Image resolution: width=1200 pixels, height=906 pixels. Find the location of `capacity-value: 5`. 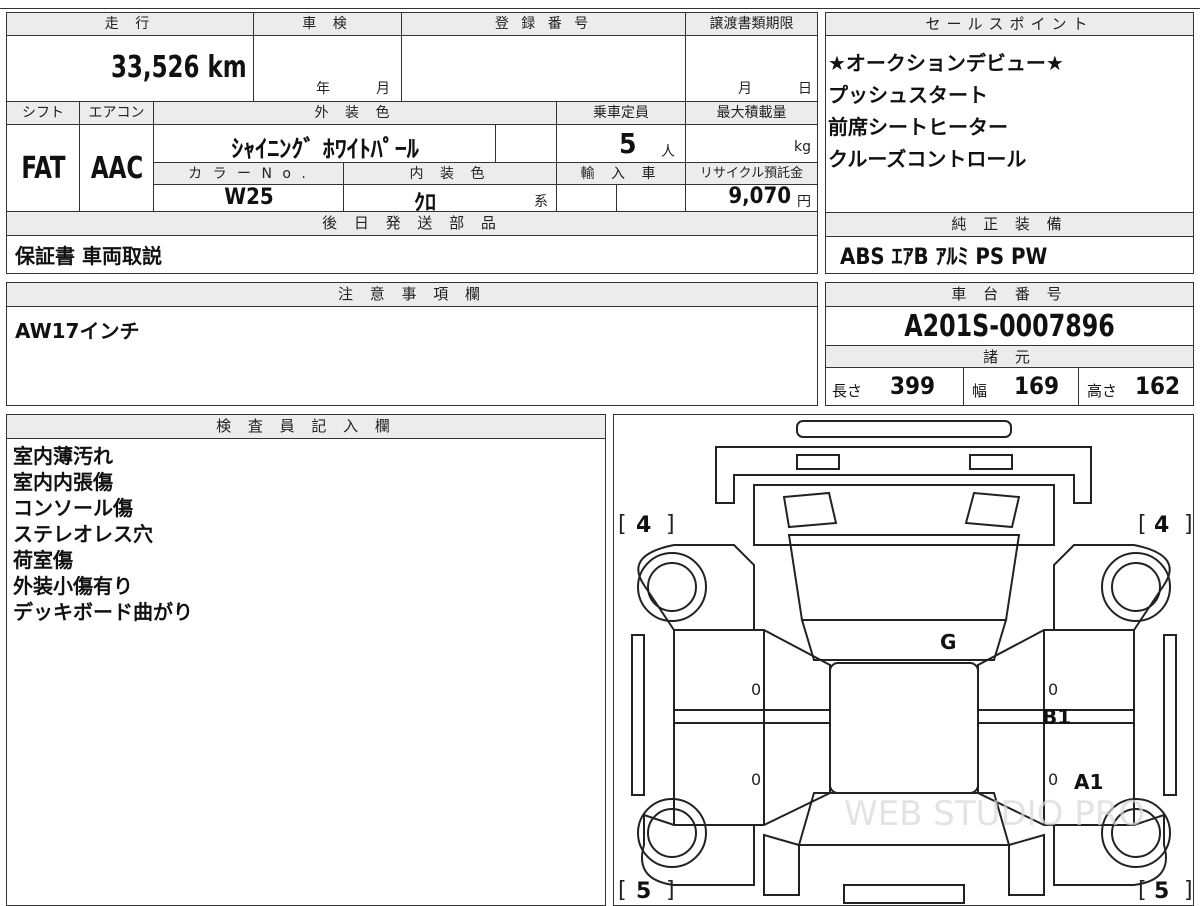

capacity-value: 5 is located at coordinates (628, 143).